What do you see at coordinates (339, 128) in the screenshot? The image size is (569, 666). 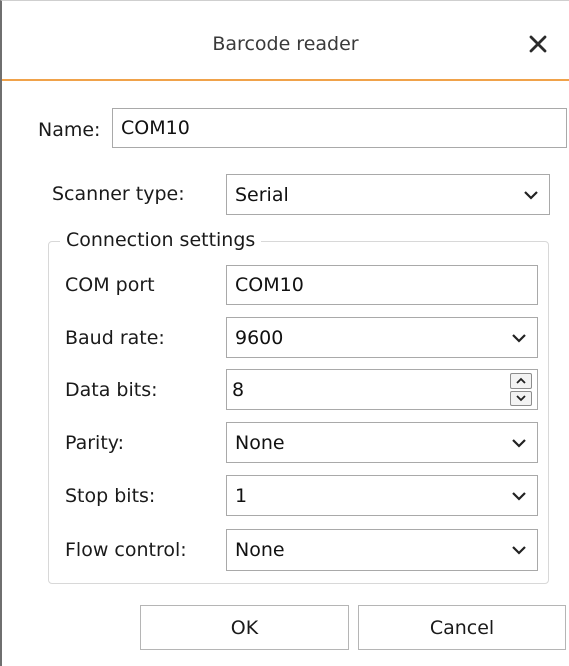 I see `name-input: COM10` at bounding box center [339, 128].